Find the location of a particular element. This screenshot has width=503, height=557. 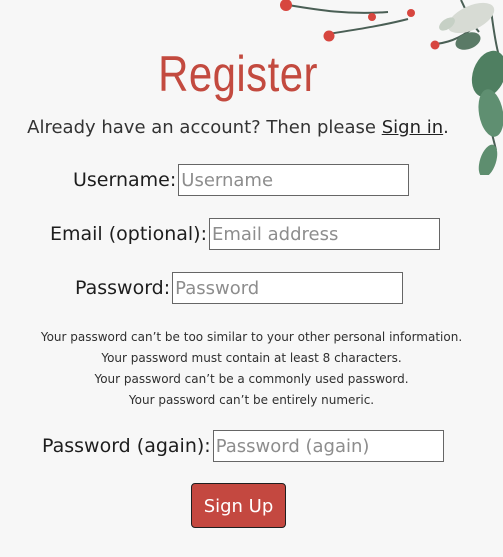

email-row: Email (optional): is located at coordinates (245, 234).